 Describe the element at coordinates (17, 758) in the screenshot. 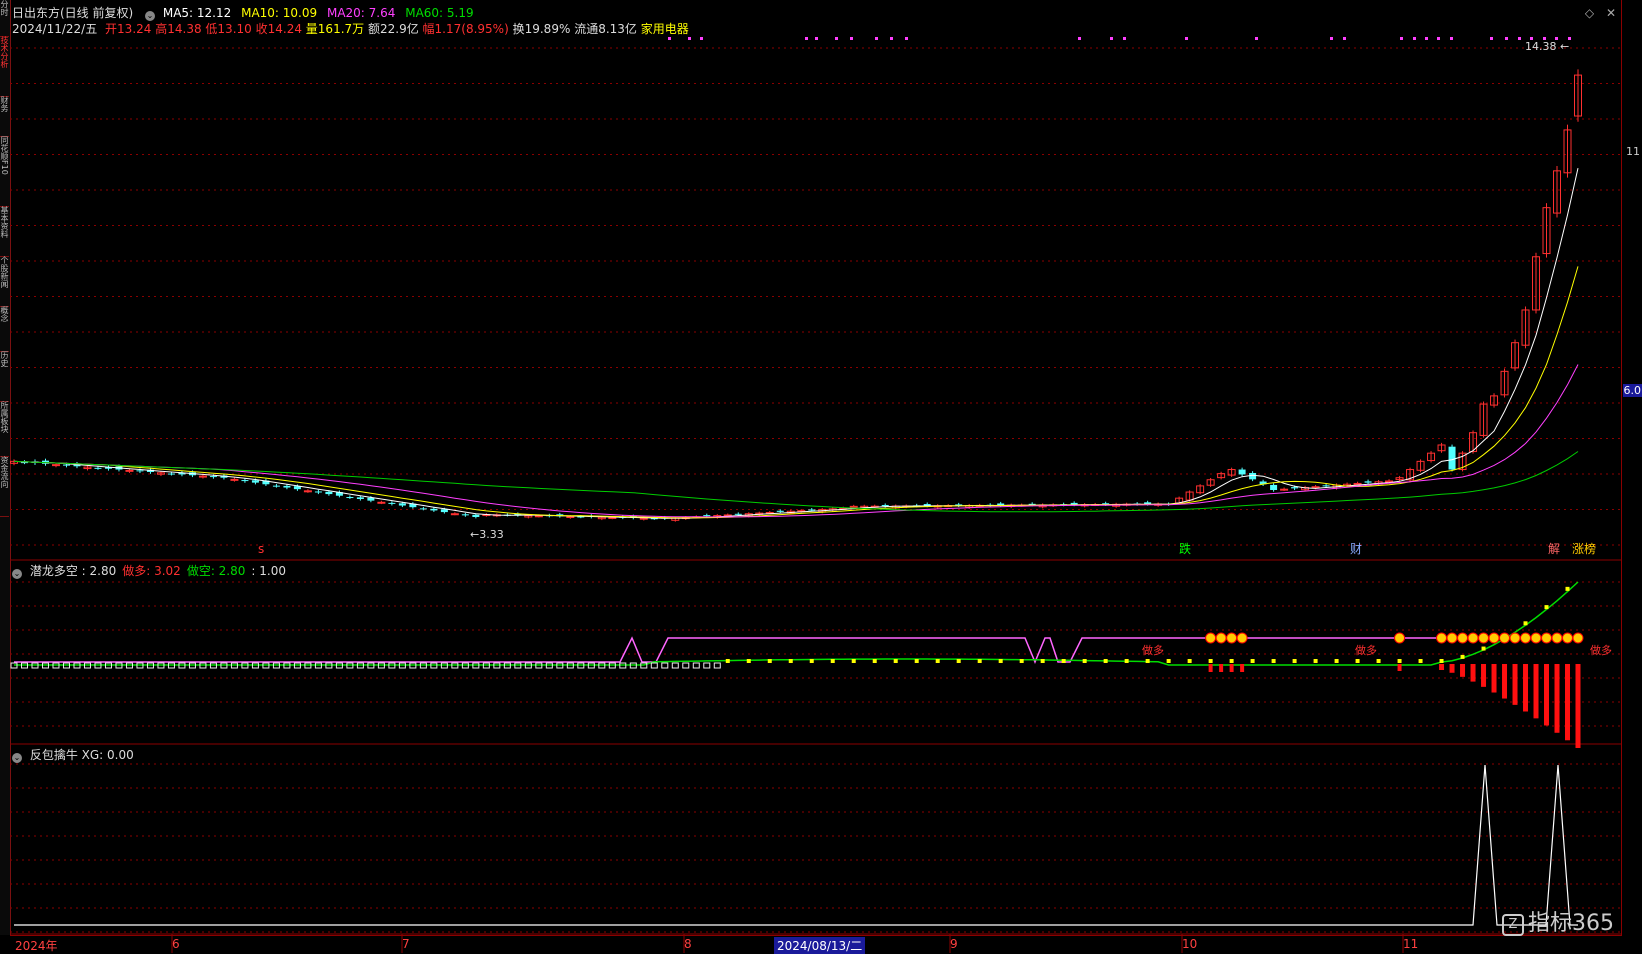

I see `indicator2-toggle-icon: ⌄` at that location.